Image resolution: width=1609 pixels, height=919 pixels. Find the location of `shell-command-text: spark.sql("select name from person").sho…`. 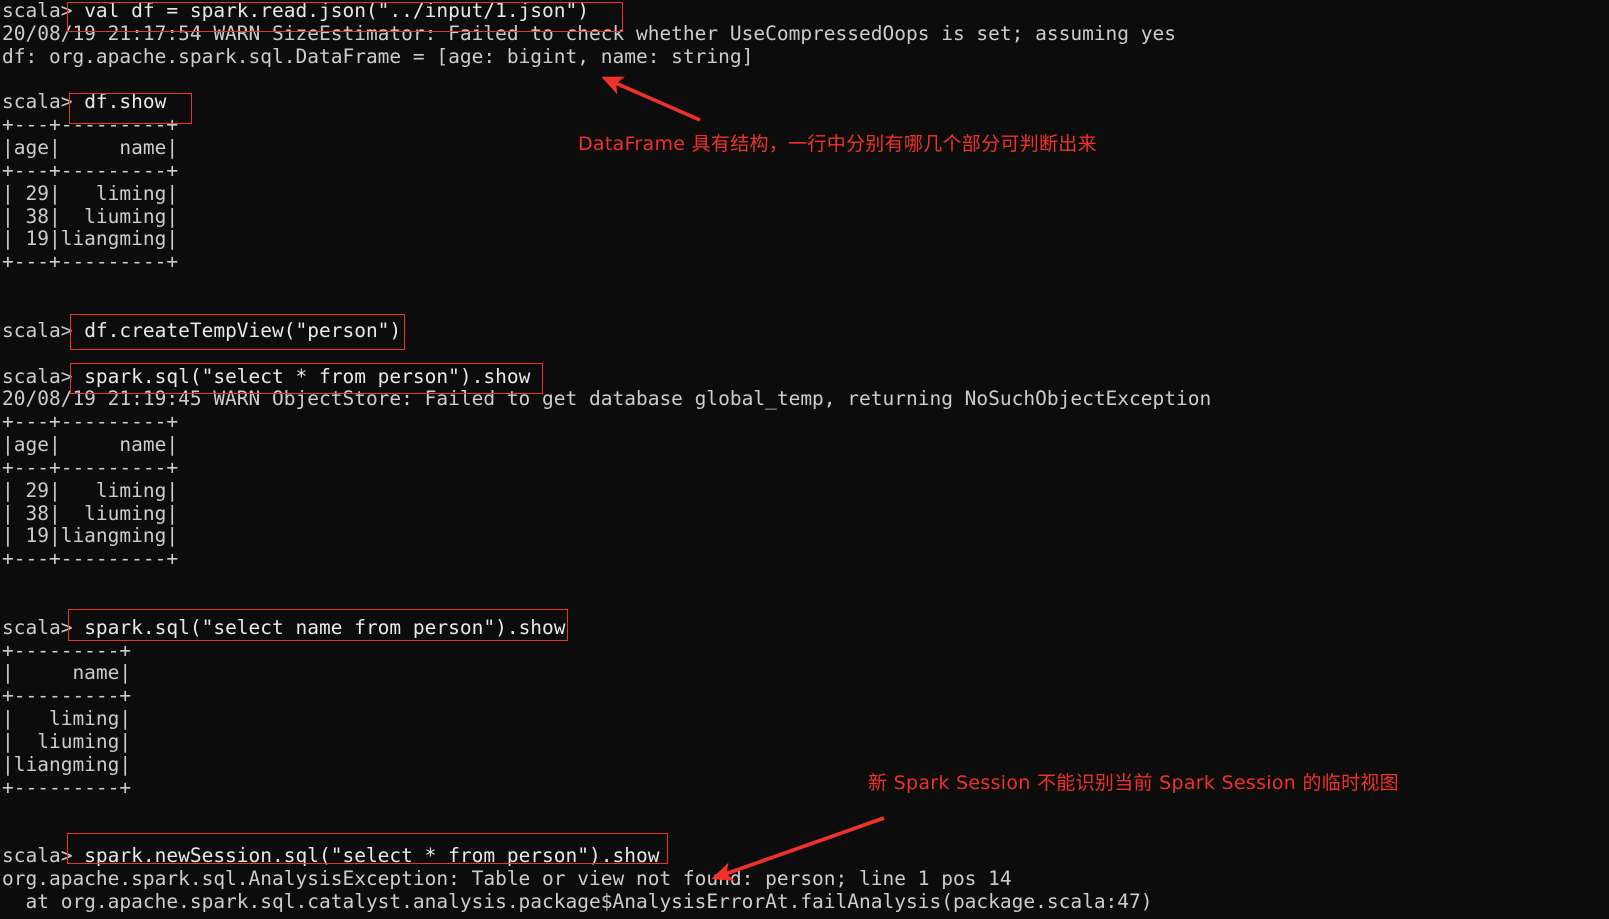

shell-command-text: spark.sql("select name from person").sho… is located at coordinates (325, 627).